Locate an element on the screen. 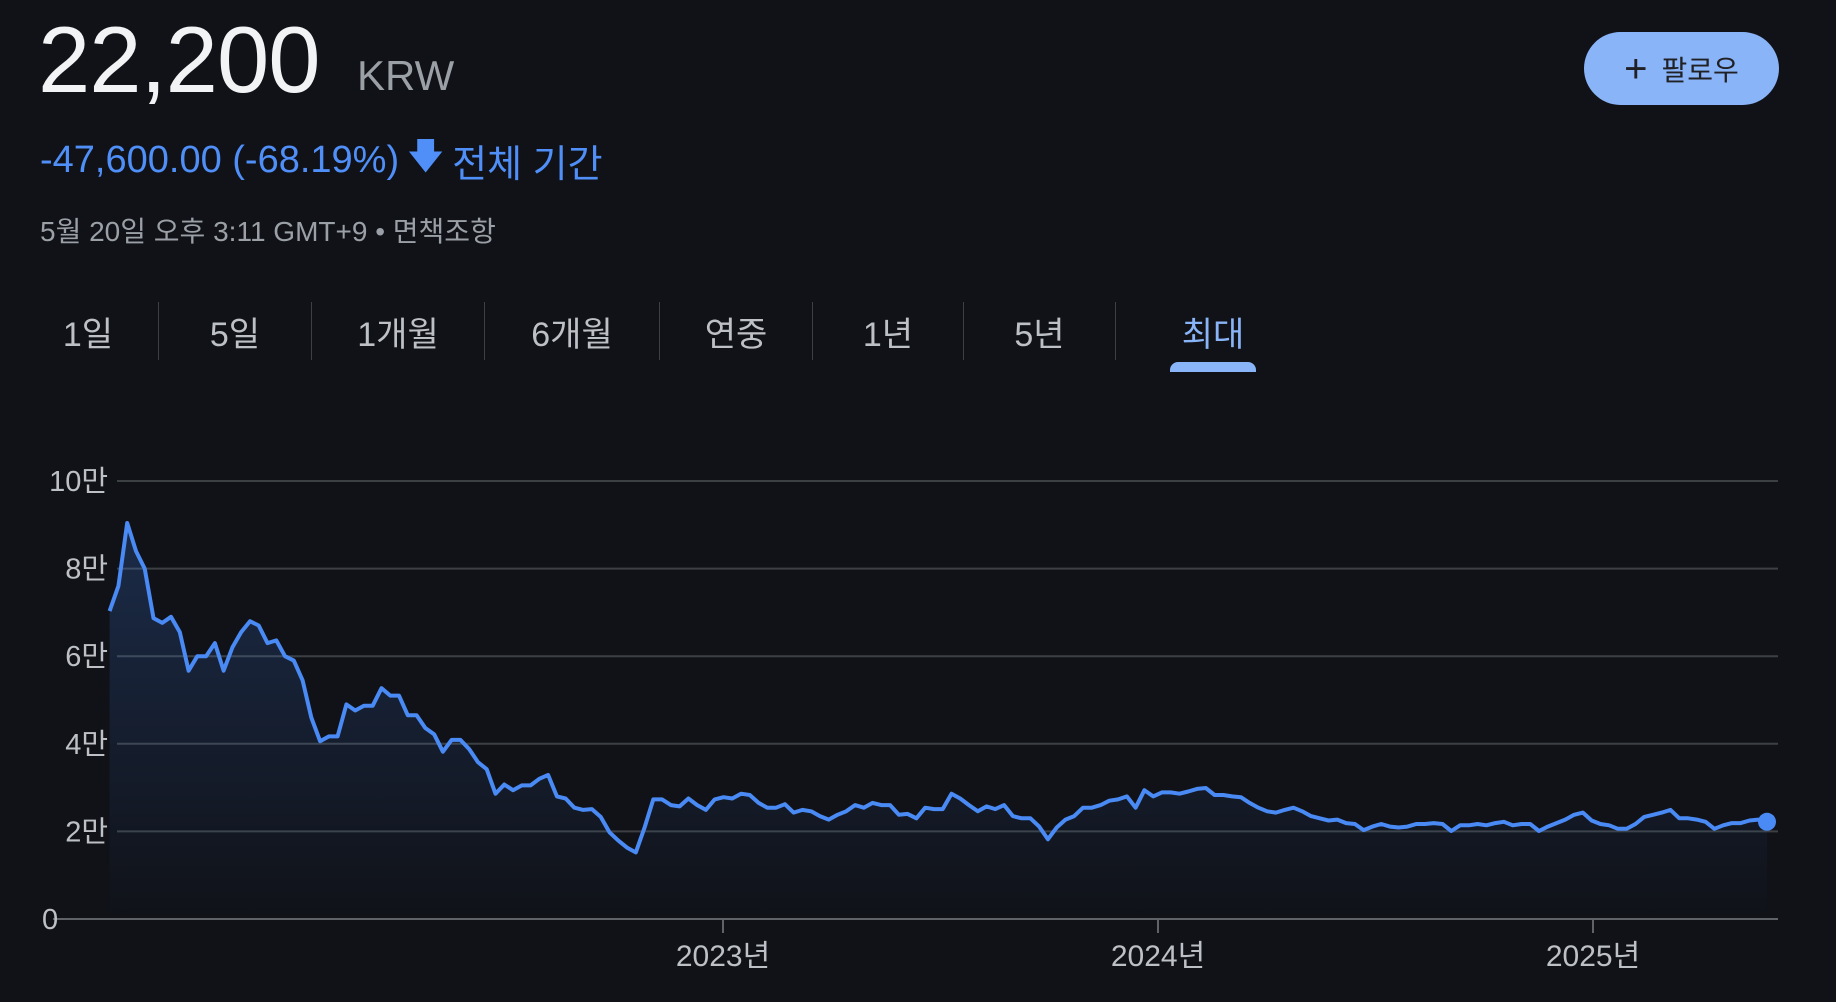 Image resolution: width=1836 pixels, height=1002 pixels. last-price-dot is located at coordinates (1767, 821).